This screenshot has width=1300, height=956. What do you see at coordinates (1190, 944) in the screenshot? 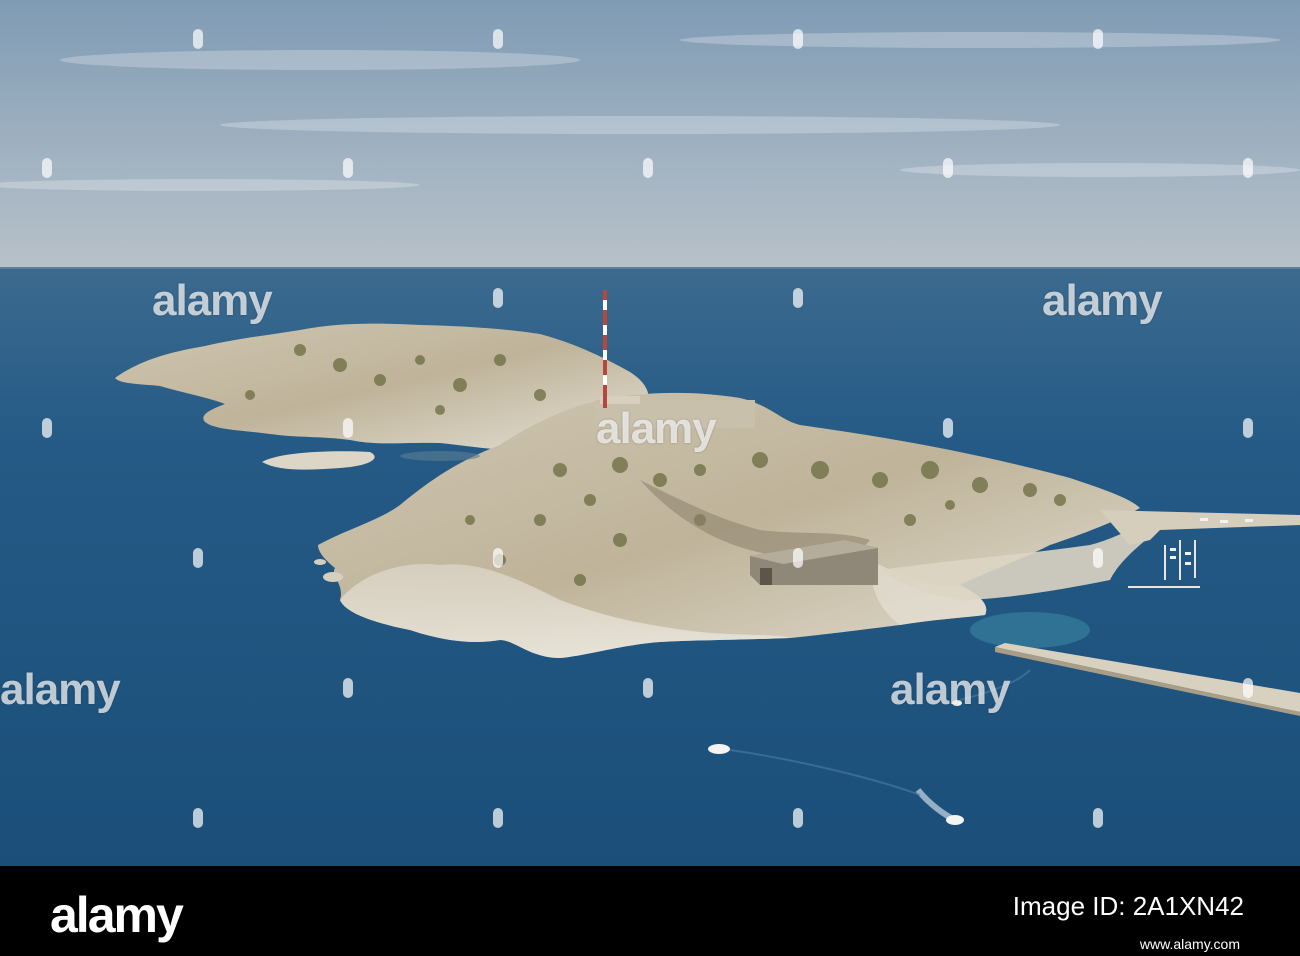
I see `site-url: www.alamy.com` at bounding box center [1190, 944].